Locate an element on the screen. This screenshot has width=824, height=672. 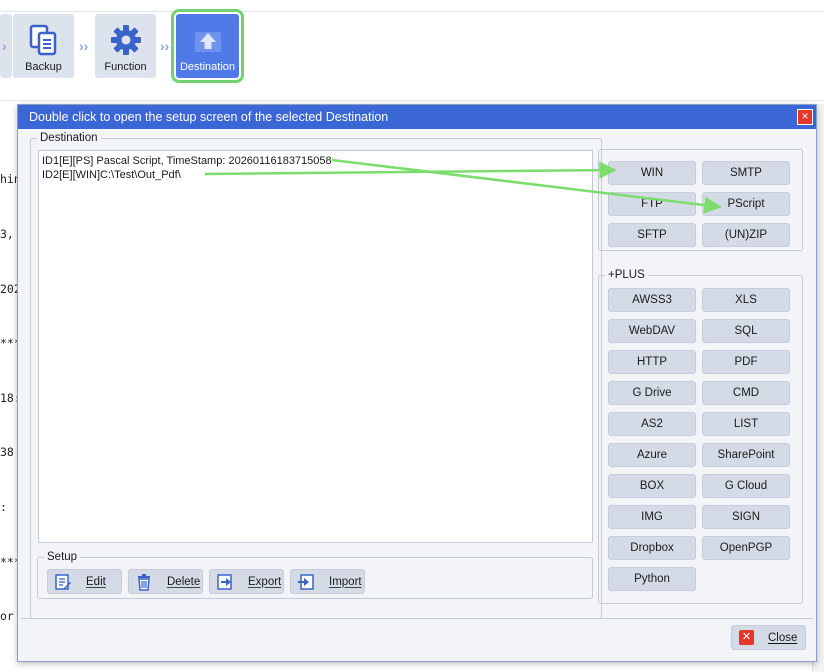
chevron-right-icon: › is located at coordinates (4, 46).